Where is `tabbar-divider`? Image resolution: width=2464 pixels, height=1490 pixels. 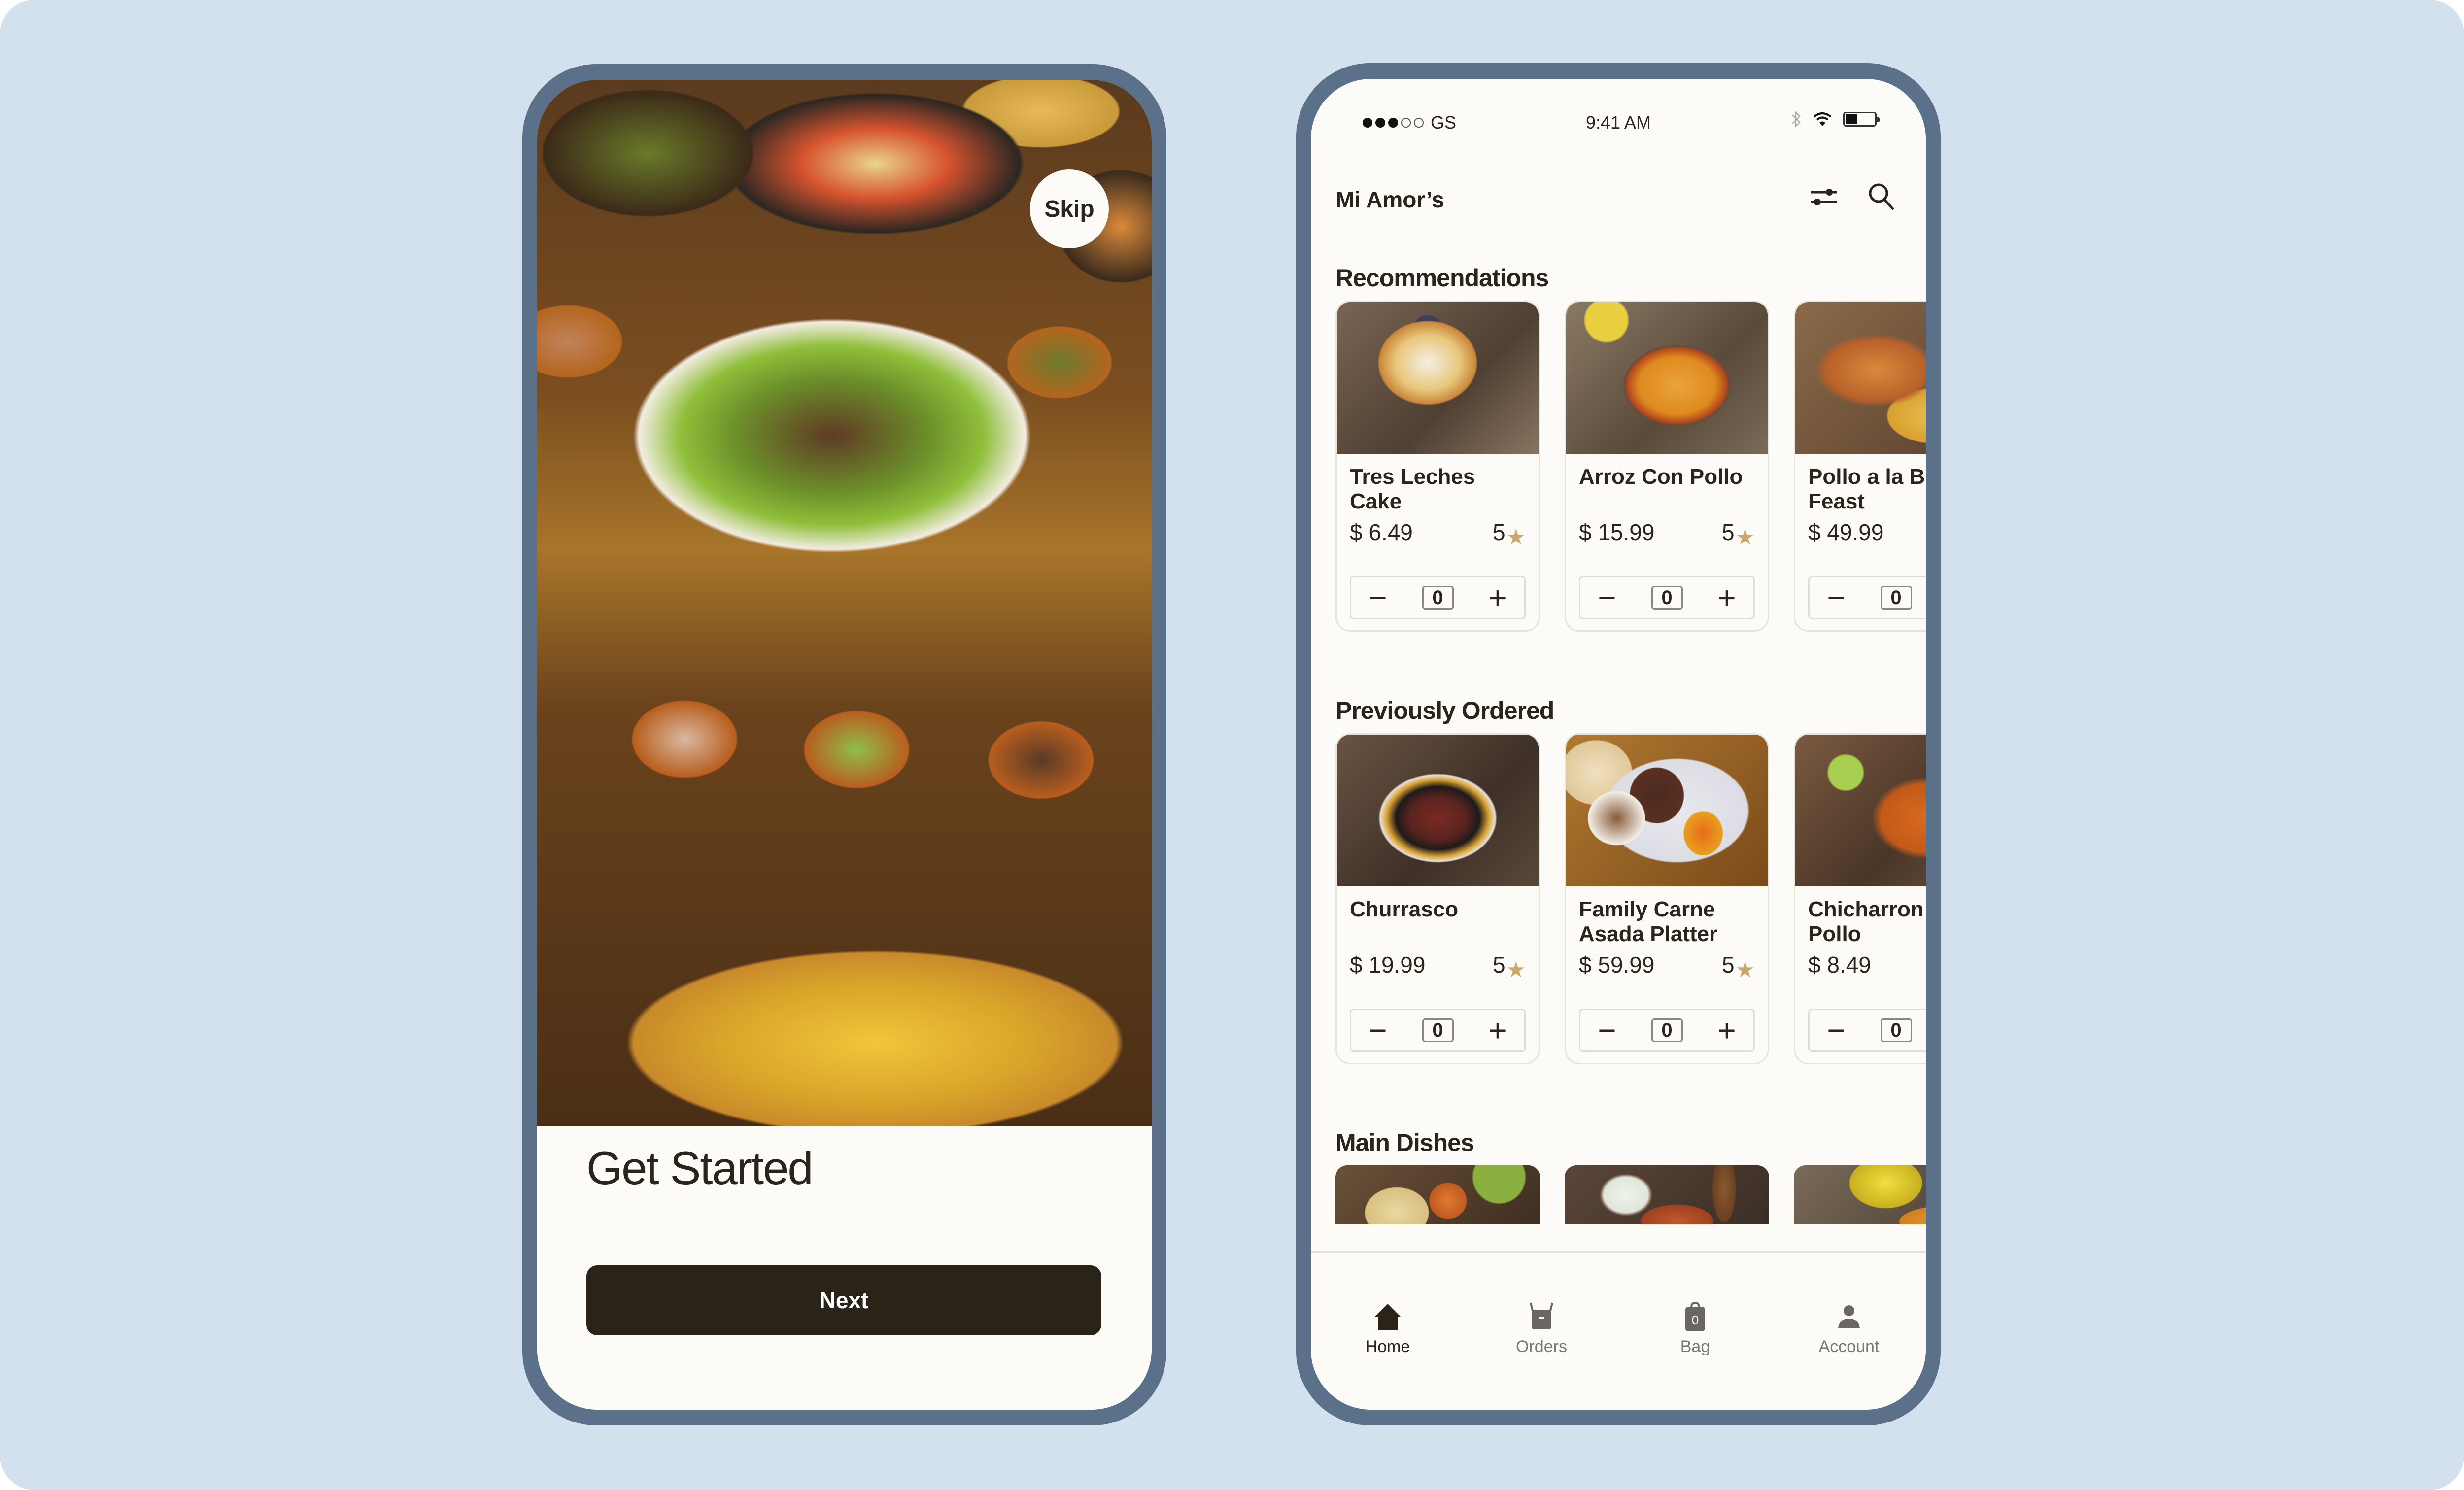 tabbar-divider is located at coordinates (1618, 1252).